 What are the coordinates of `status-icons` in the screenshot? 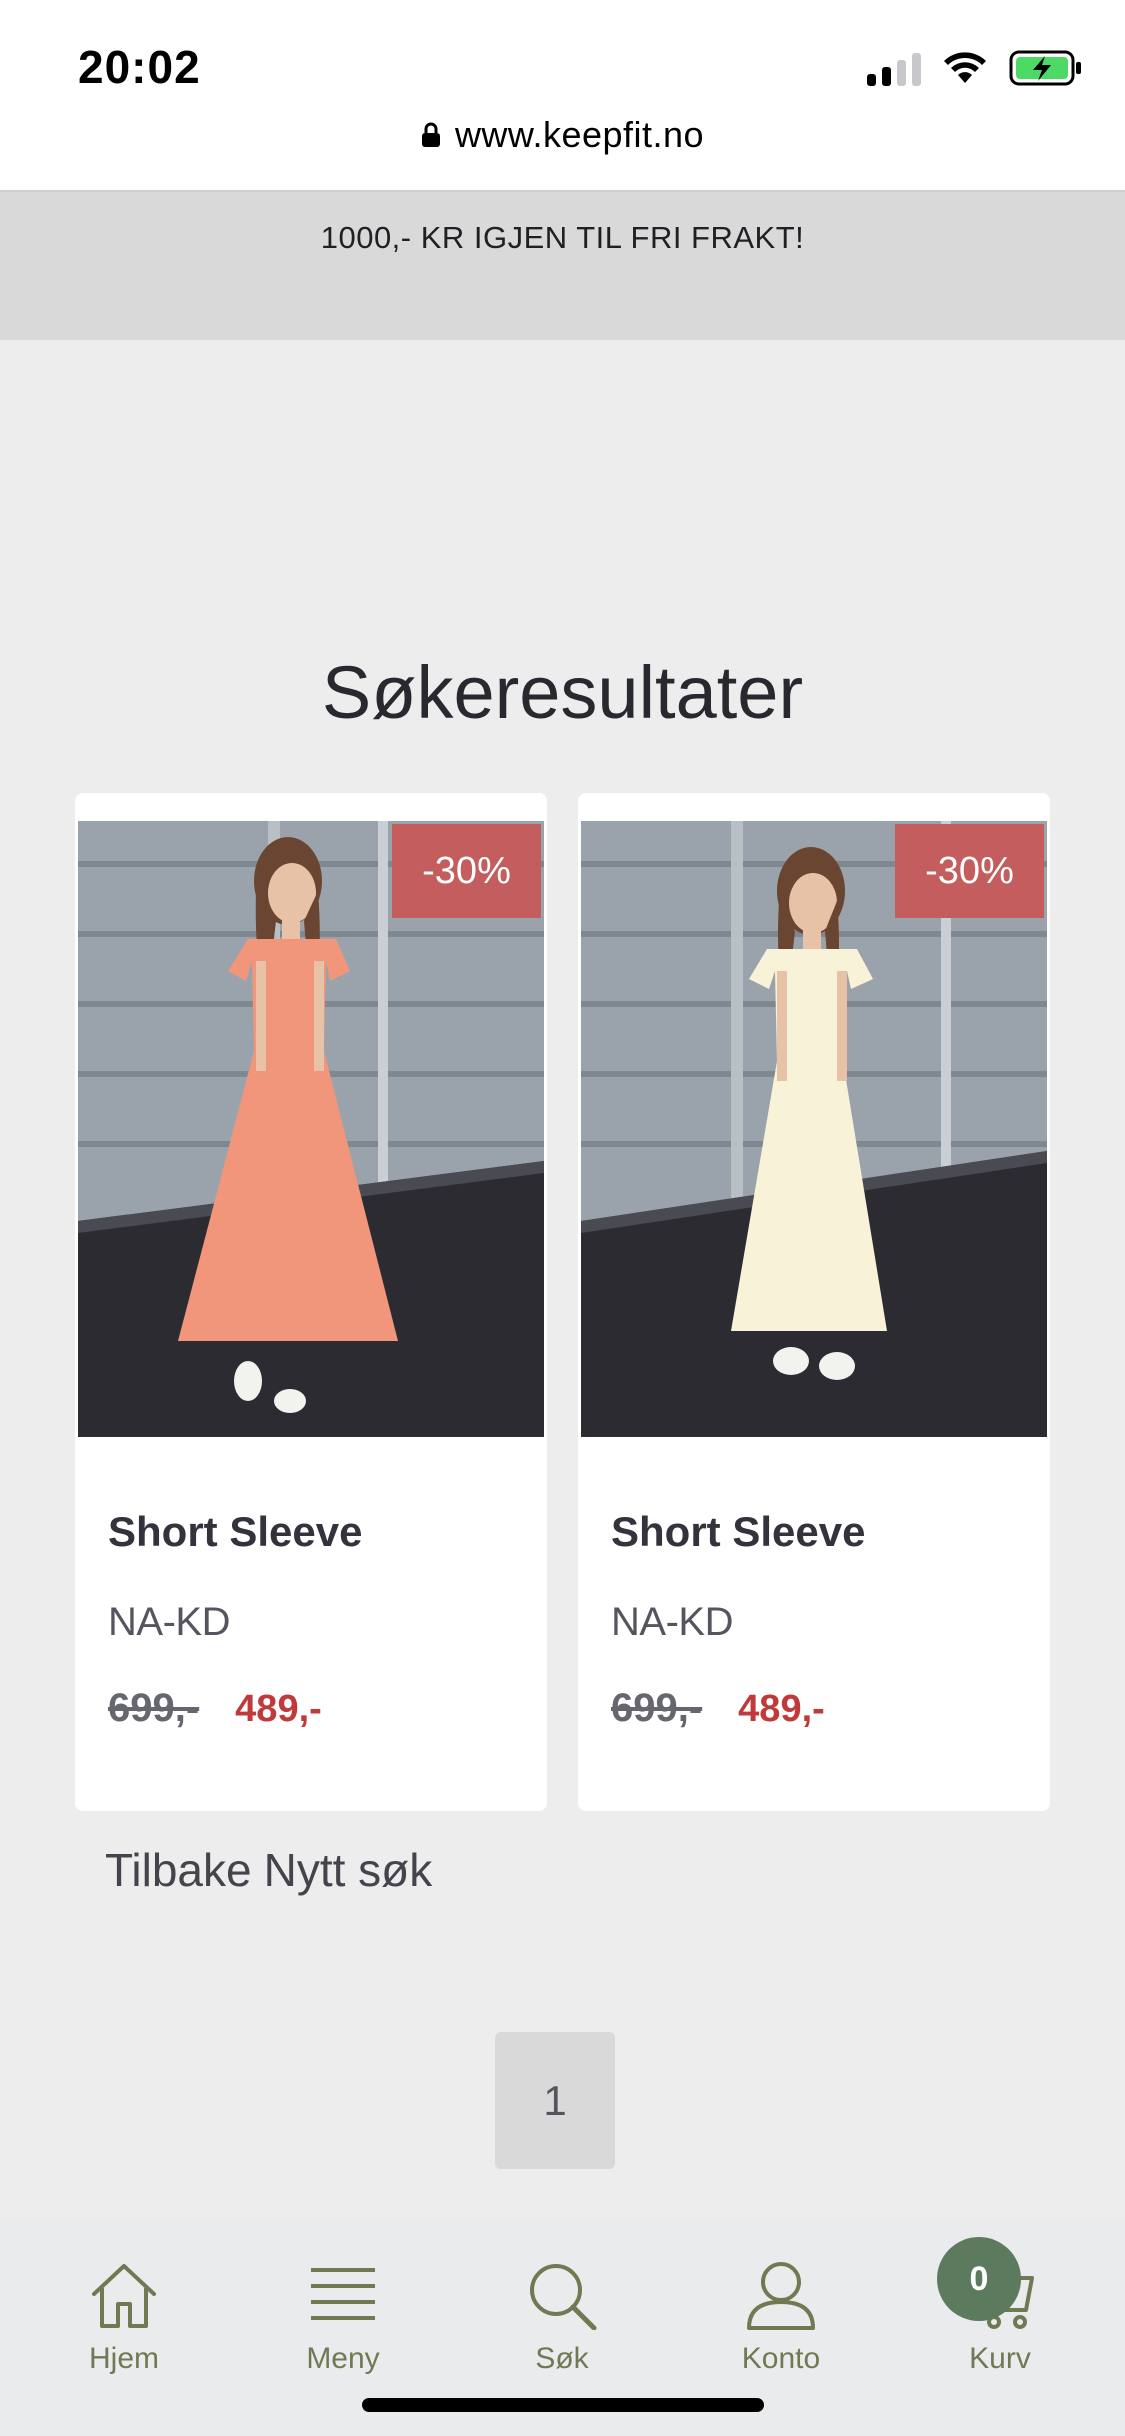 It's located at (975, 68).